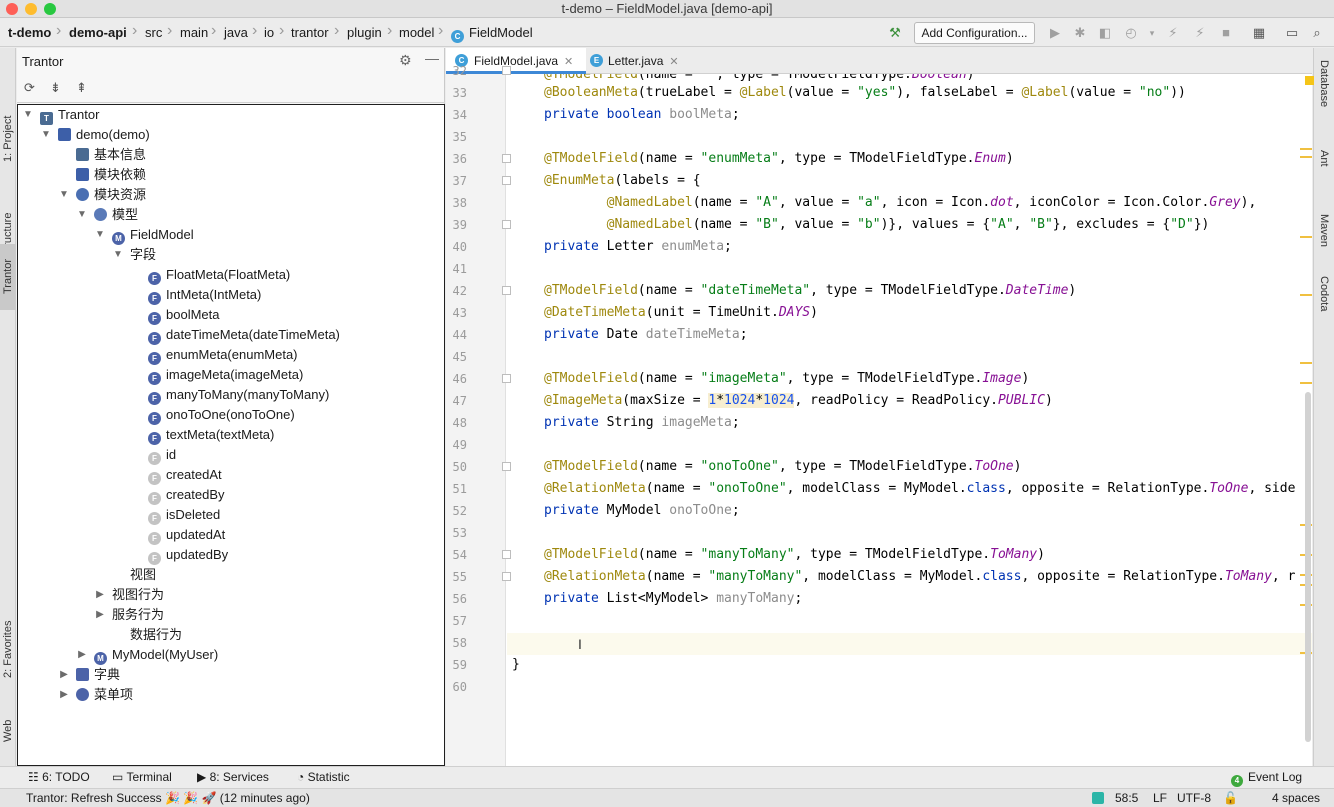 This screenshot has height=807, width=1334. What do you see at coordinates (667, 8) in the screenshot?
I see `window-title: t-demo – FieldModel.java [demo-api]` at bounding box center [667, 8].